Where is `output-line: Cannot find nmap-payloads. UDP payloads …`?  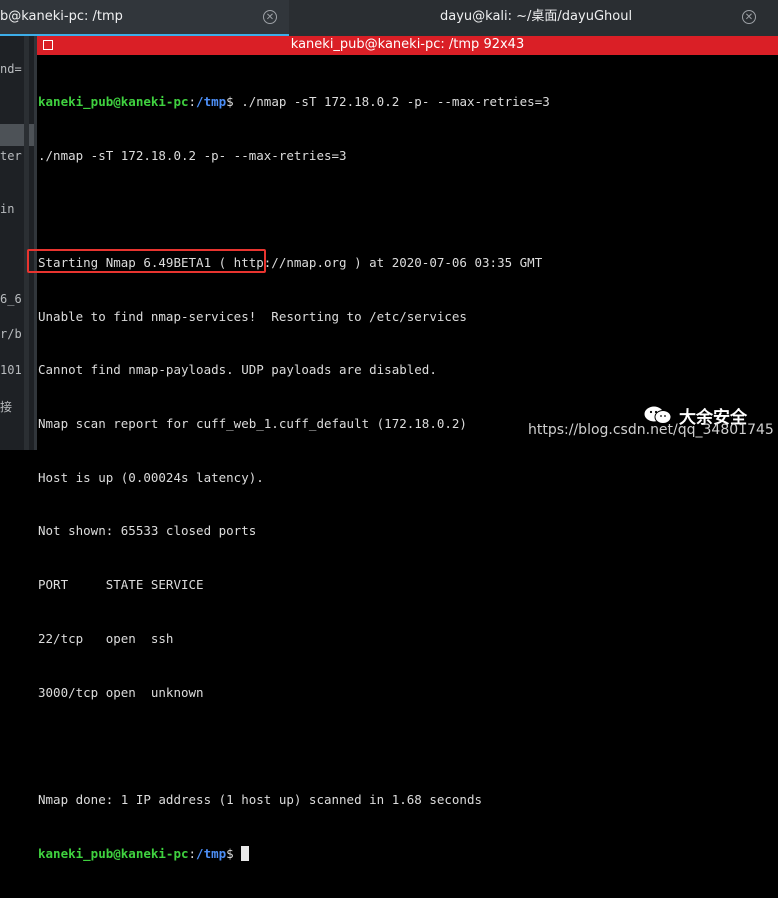
output-line: Cannot find nmap-payloads. UDP payloads … is located at coordinates (237, 370).